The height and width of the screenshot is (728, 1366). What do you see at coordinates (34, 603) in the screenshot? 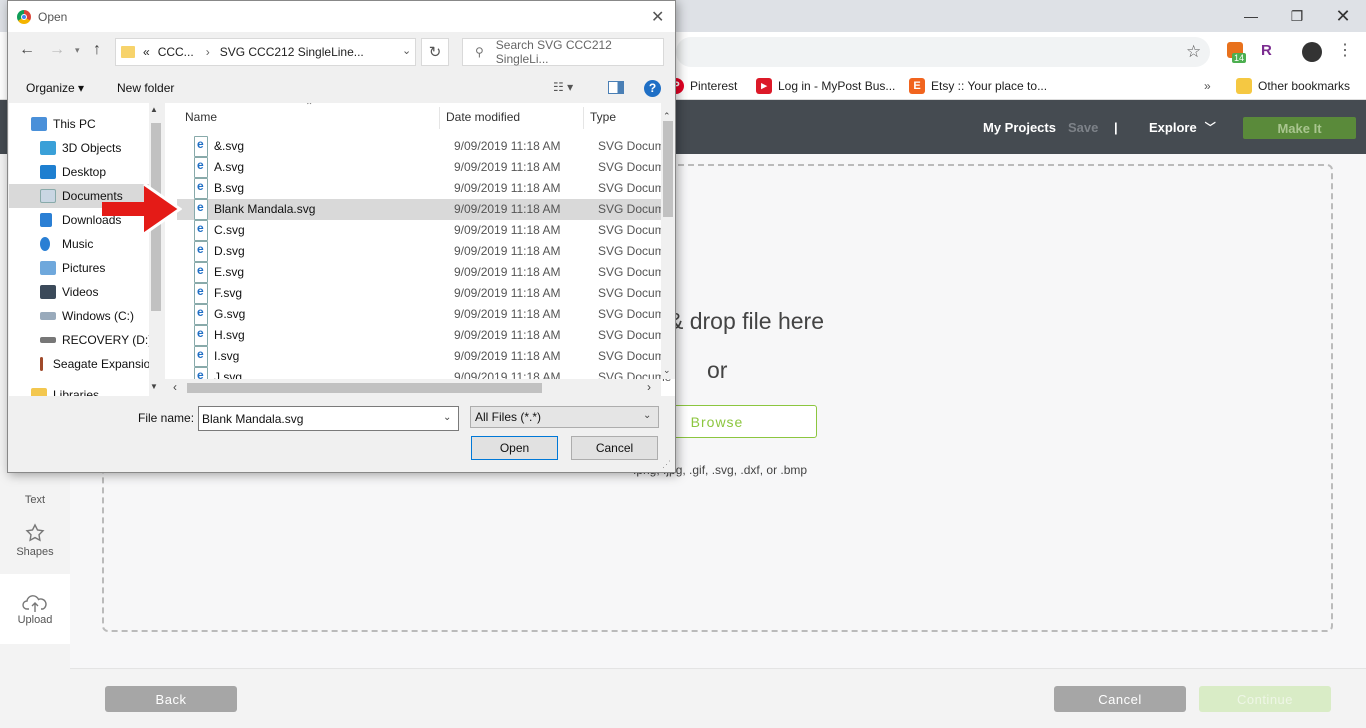
I see `upload-cloud-icon` at bounding box center [34, 603].